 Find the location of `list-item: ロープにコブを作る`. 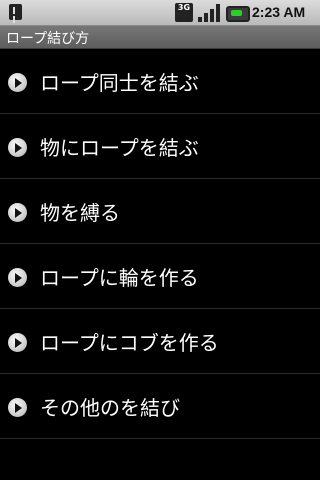

list-item: ロープにコブを作る is located at coordinates (160, 341).